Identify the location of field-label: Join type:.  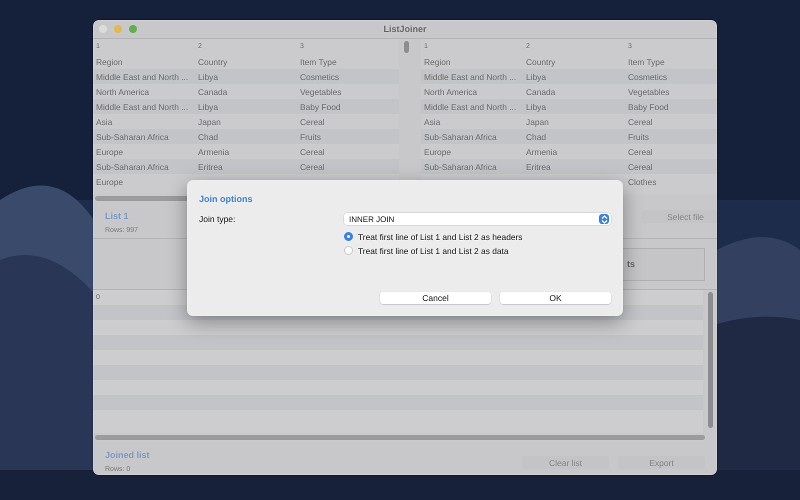
(217, 219).